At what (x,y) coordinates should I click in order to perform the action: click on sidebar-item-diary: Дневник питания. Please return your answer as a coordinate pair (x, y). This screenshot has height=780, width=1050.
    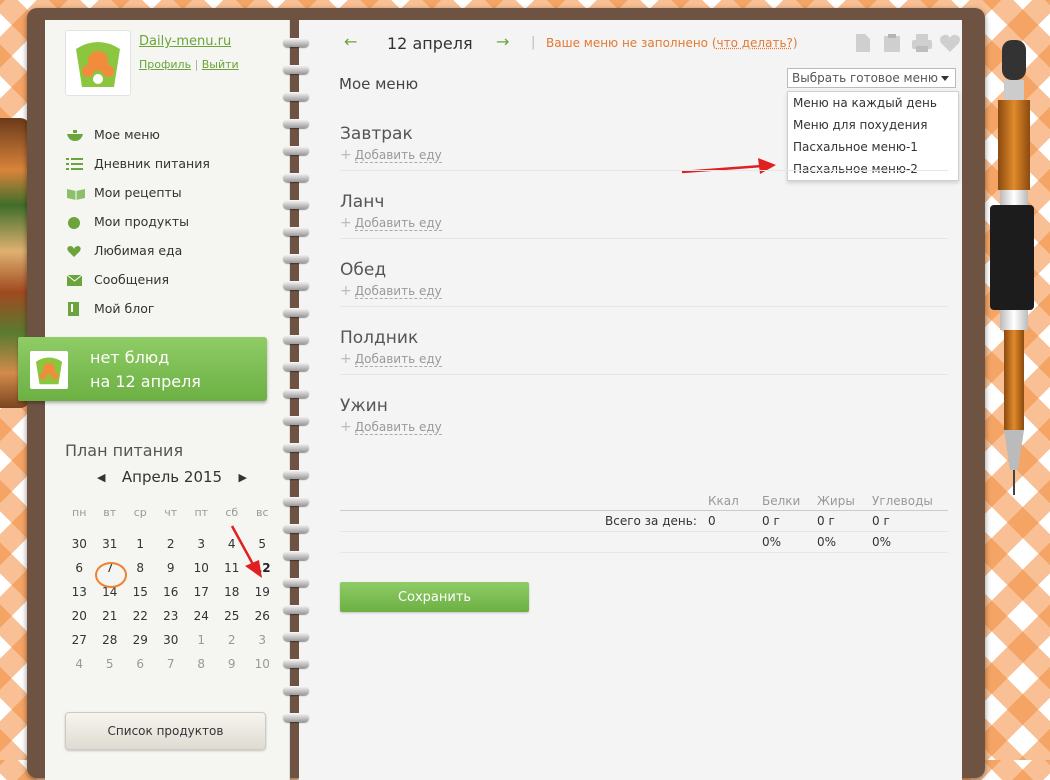
    Looking at the image, I should click on (138, 163).